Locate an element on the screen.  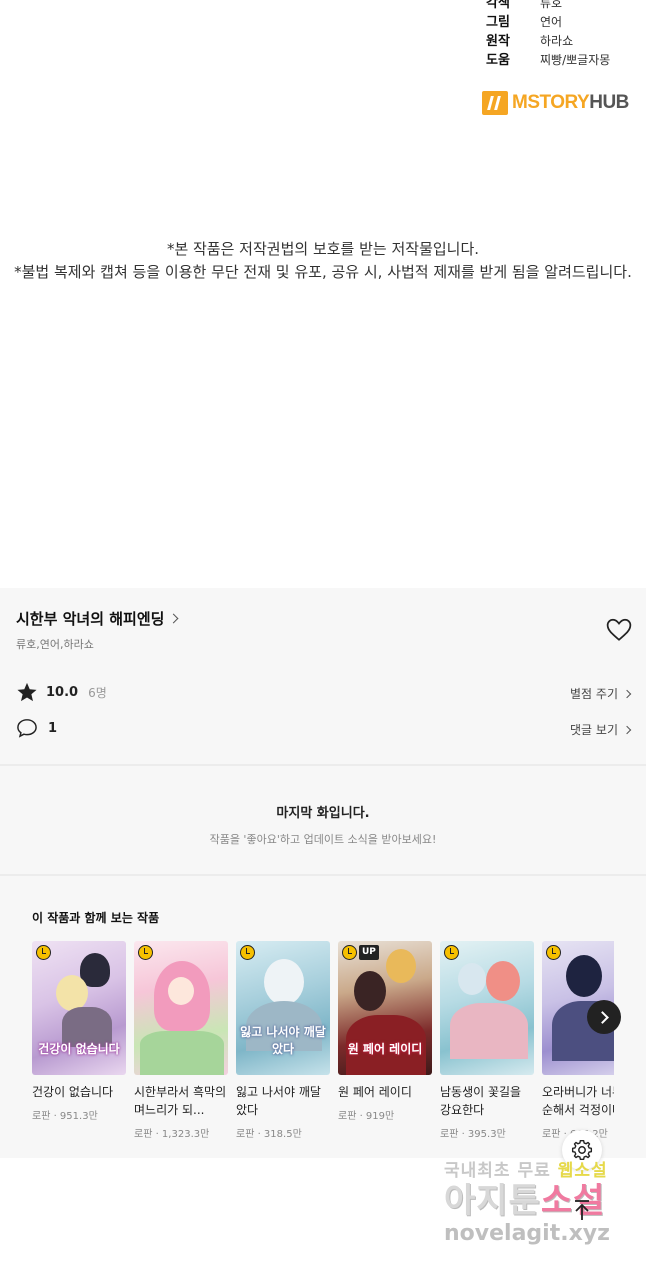
recommendations-title: 이 작품과 함께 보는 작품 is located at coordinates (96, 918).